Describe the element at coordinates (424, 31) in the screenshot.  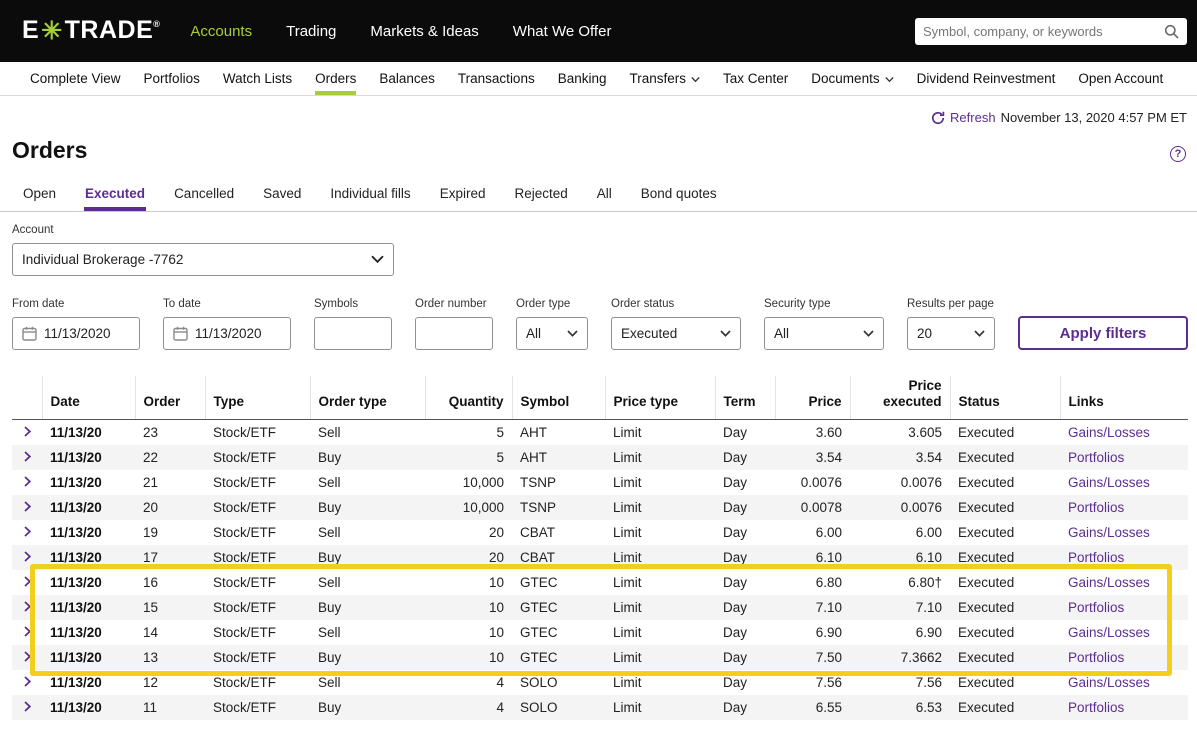
I see `topnav-item-markets-ideas: Markets & Ideas` at that location.